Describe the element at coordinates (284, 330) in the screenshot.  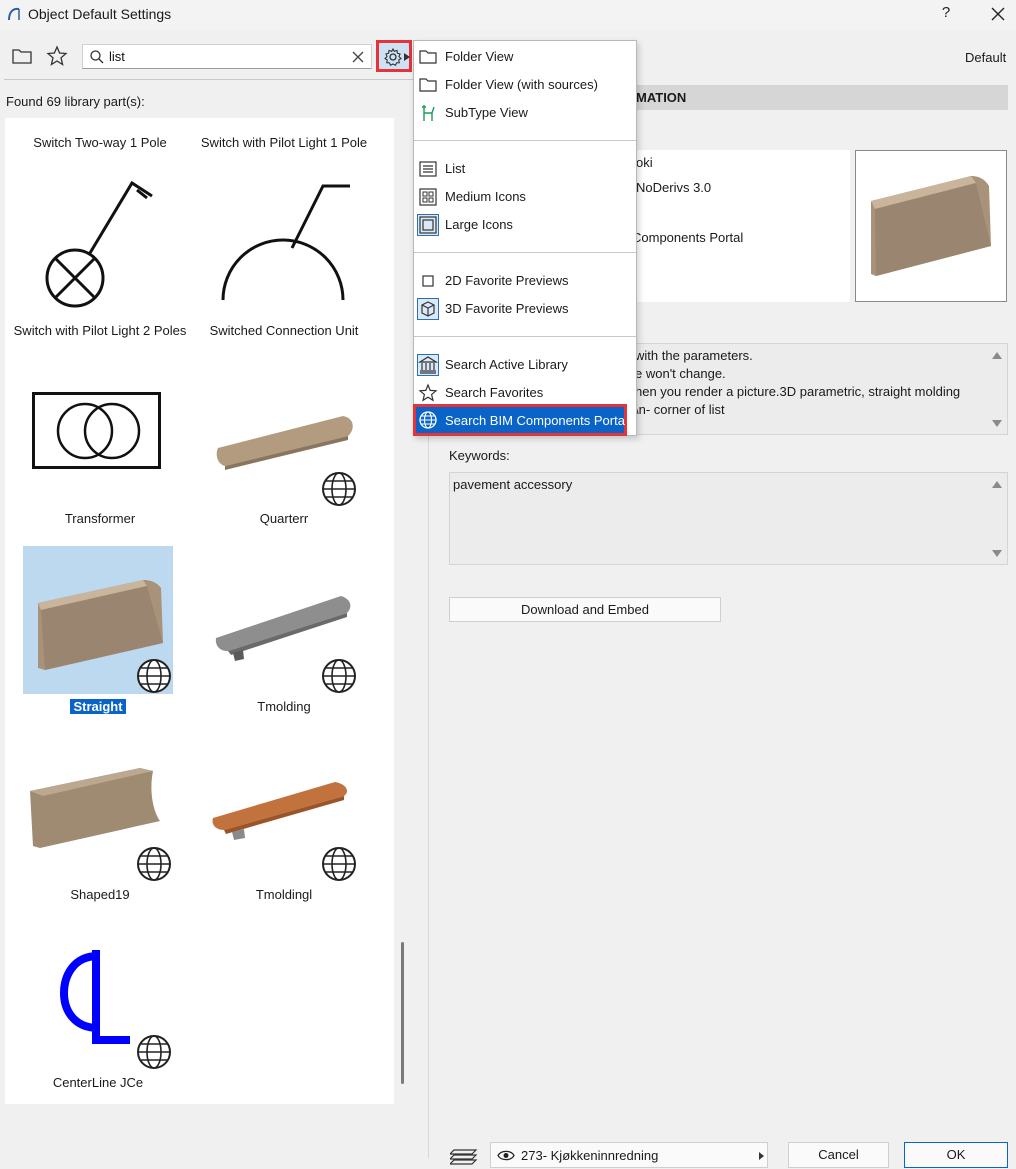
I see `library-item-label: Switched Connection Unit` at that location.